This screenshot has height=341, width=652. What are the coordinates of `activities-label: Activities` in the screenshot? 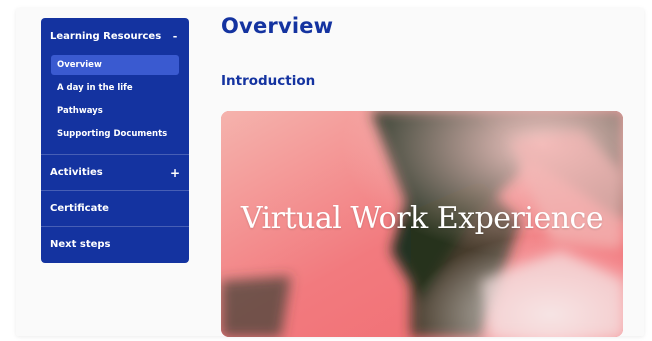 It's located at (76, 172).